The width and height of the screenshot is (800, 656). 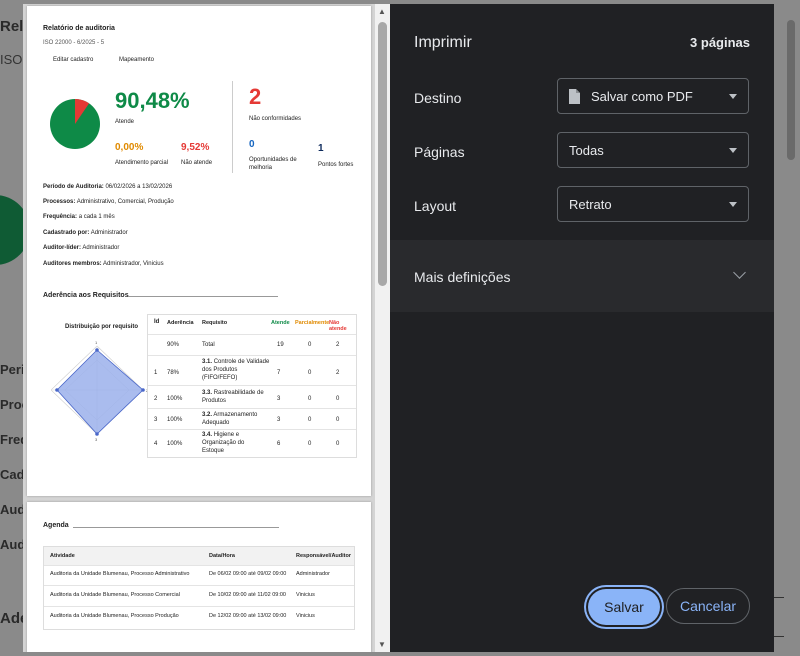 What do you see at coordinates (13, 509) in the screenshot?
I see `bg-item: Aud` at bounding box center [13, 509].